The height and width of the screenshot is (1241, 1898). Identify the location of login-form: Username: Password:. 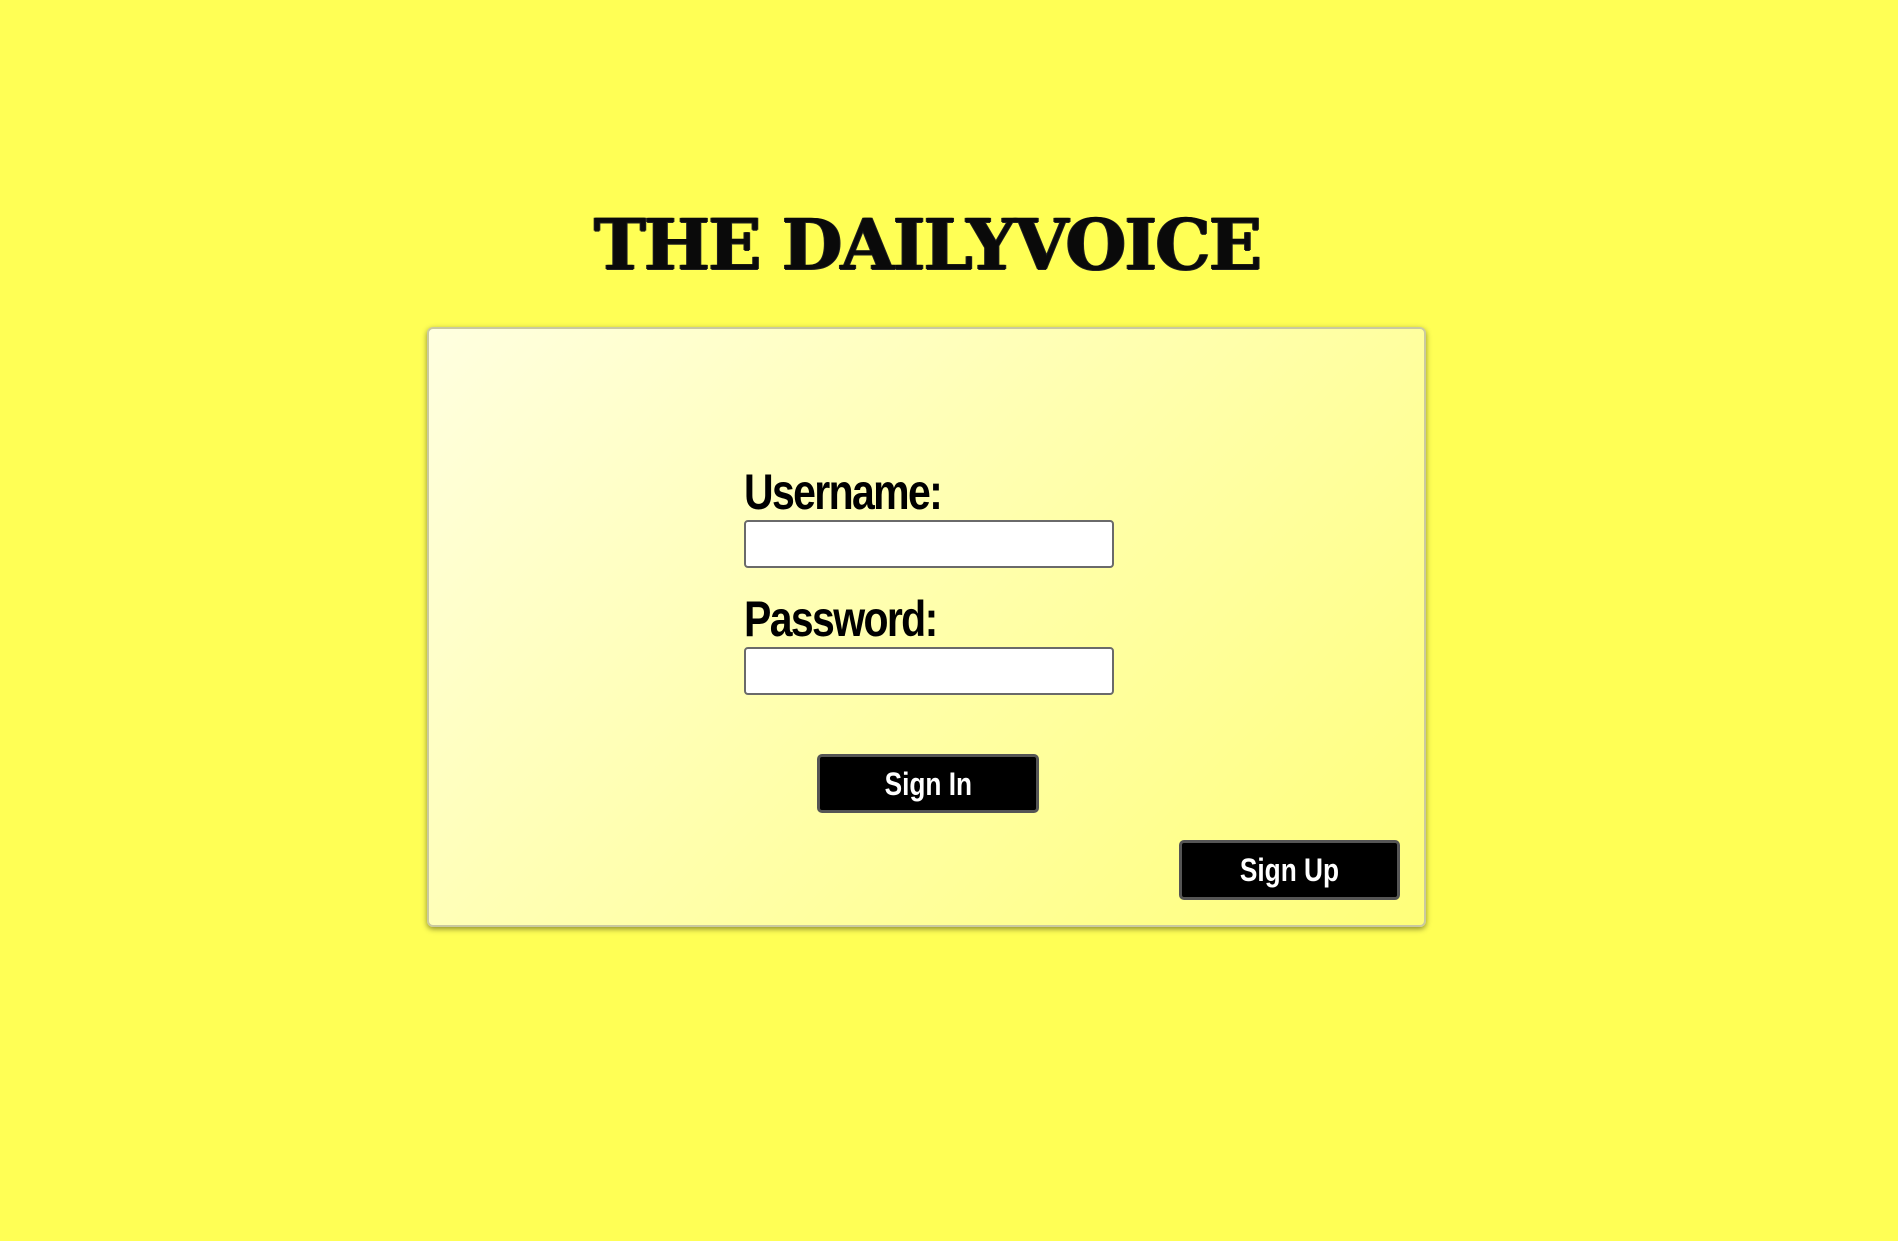
(934, 579).